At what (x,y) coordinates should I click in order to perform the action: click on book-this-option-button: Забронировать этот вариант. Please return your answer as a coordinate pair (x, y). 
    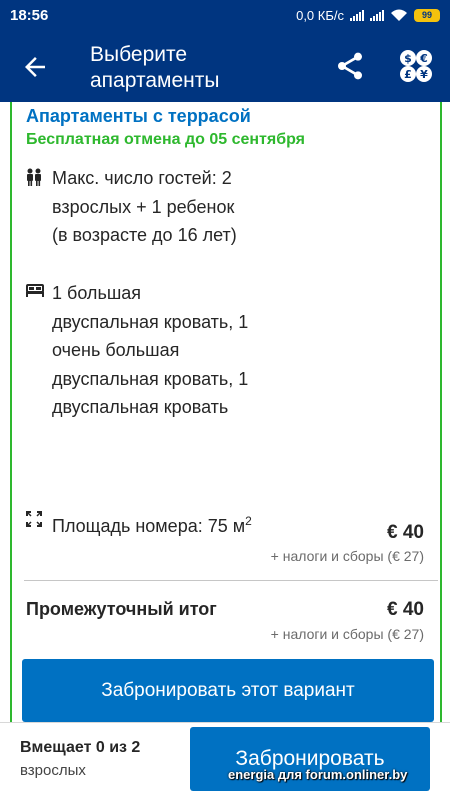
    Looking at the image, I should click on (228, 690).